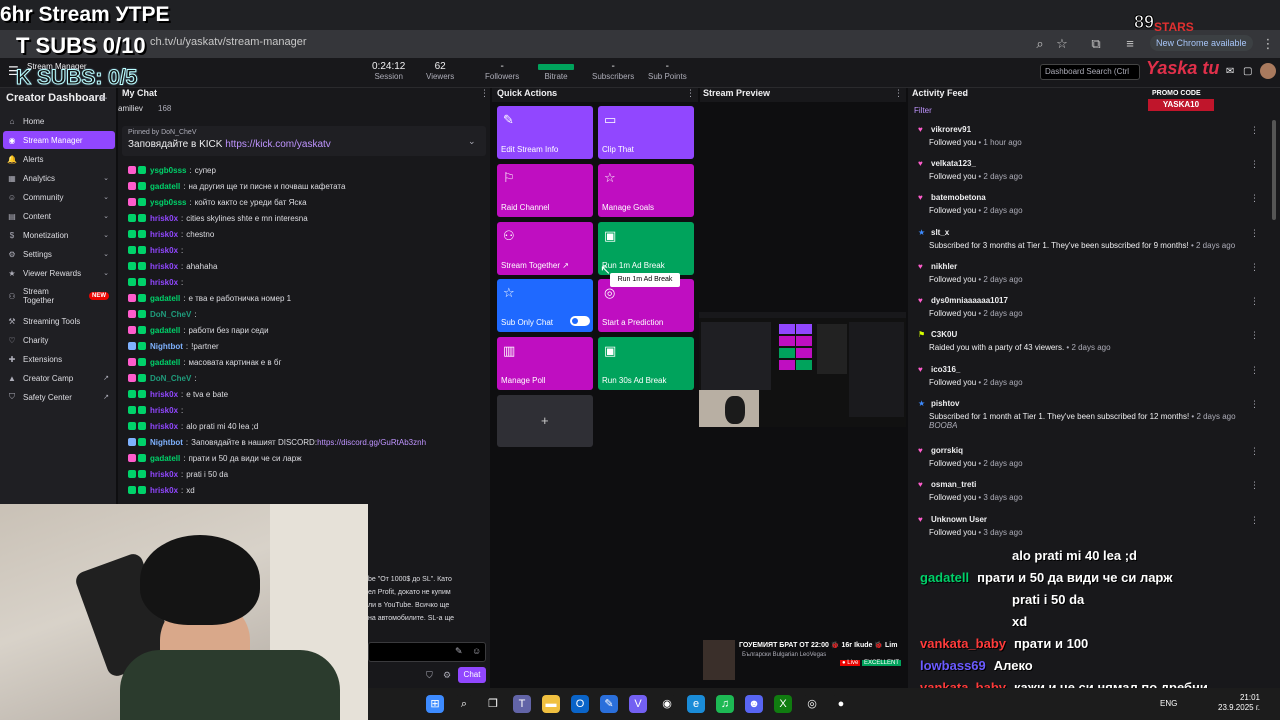  Describe the element at coordinates (464, 704) in the screenshot. I see `search-icon: ⌕` at that location.